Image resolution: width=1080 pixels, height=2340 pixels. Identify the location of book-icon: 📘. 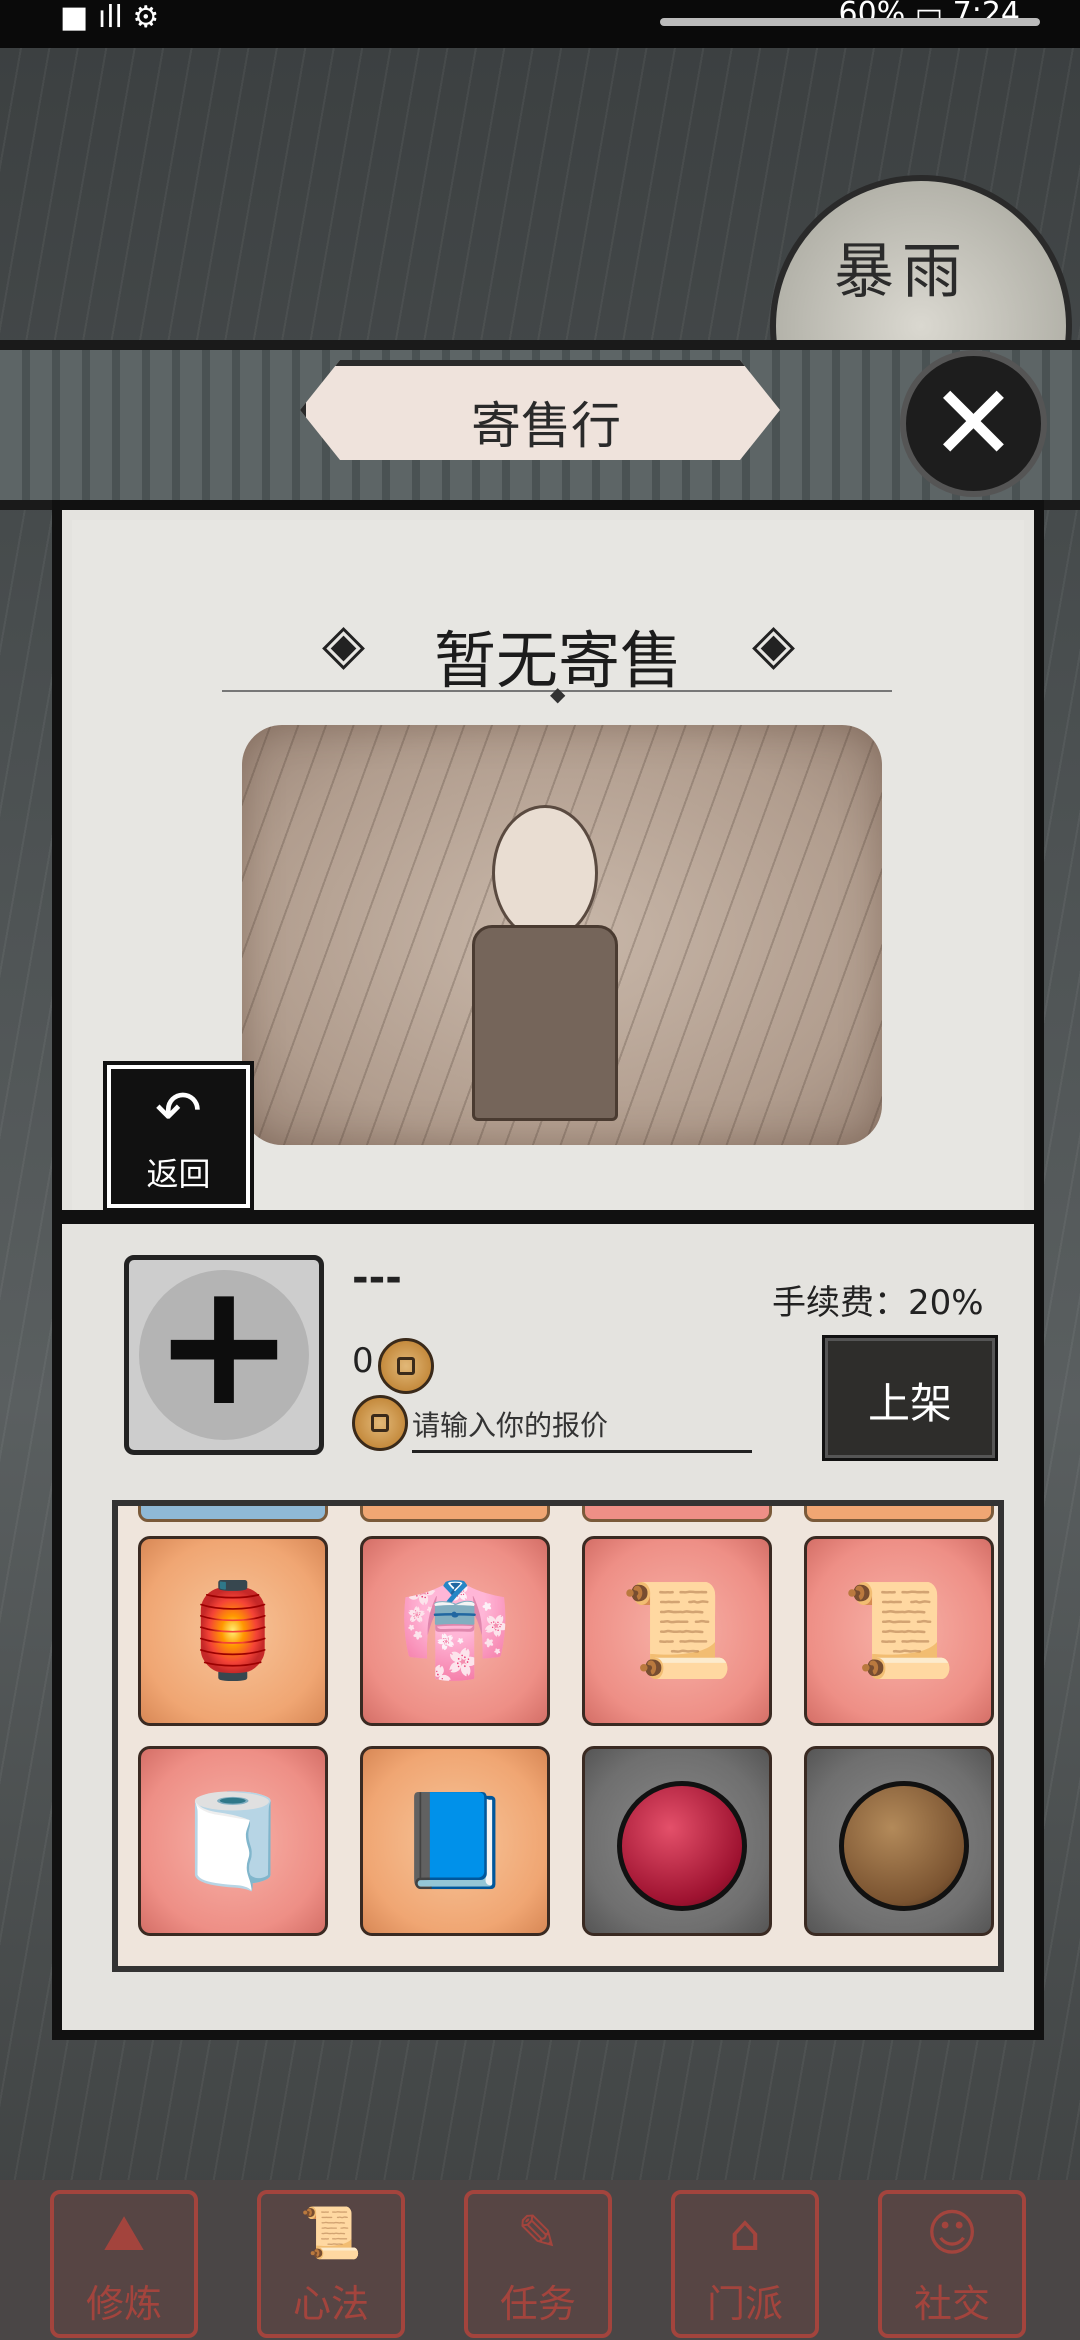
(455, 1840).